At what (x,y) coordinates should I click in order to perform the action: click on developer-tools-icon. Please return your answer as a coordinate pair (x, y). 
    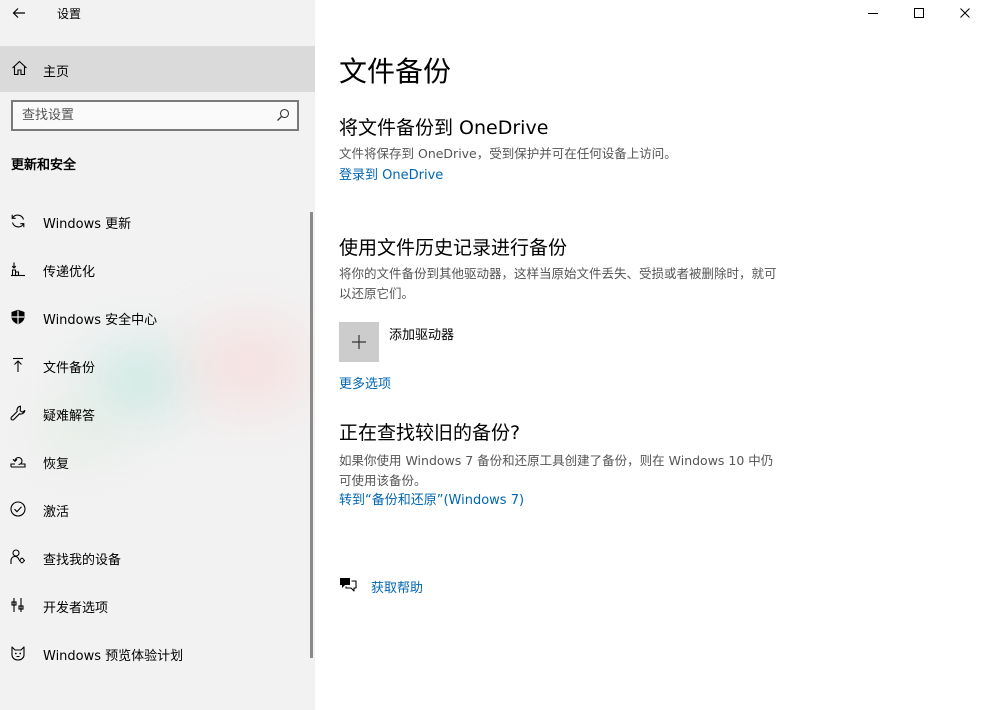
    Looking at the image, I should click on (17, 605).